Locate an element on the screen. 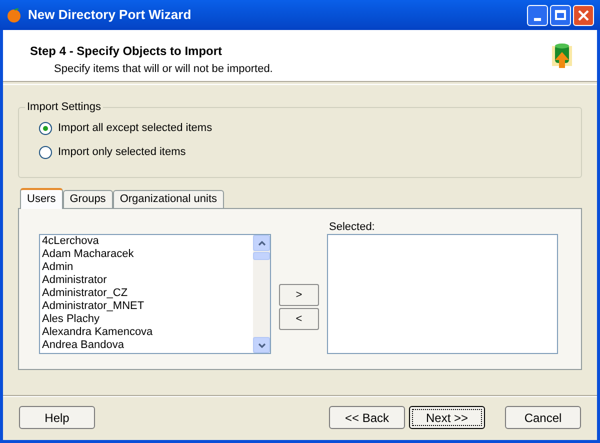  list-item: Ales Plachy is located at coordinates (147, 319).